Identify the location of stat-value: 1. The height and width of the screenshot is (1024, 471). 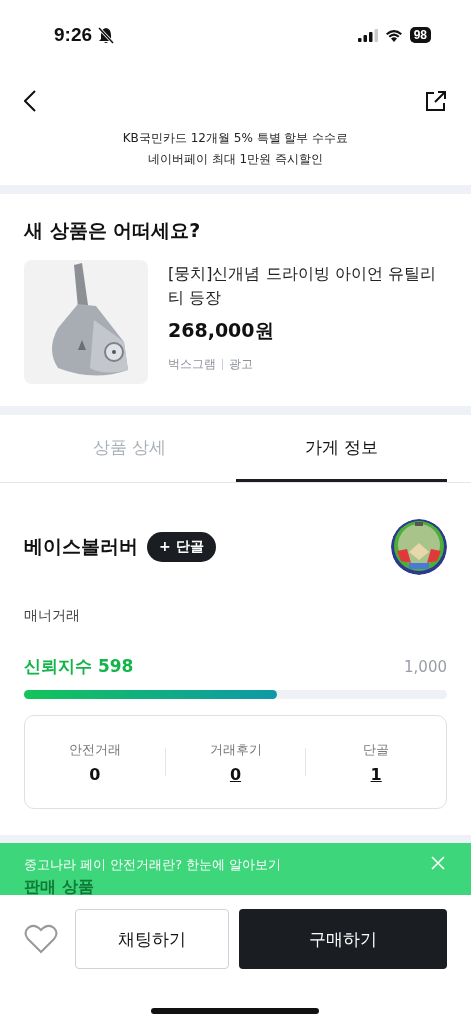
(376, 774).